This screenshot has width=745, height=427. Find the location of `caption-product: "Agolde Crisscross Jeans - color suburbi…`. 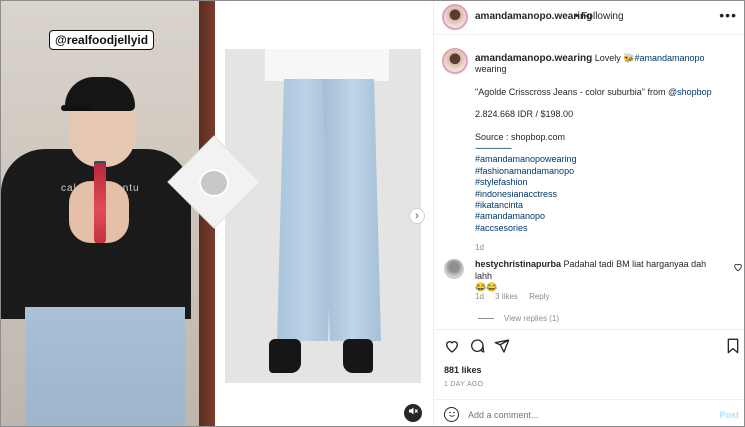

caption-product: "Agolde Crisscross Jeans - color suburbi… is located at coordinates (571, 91).